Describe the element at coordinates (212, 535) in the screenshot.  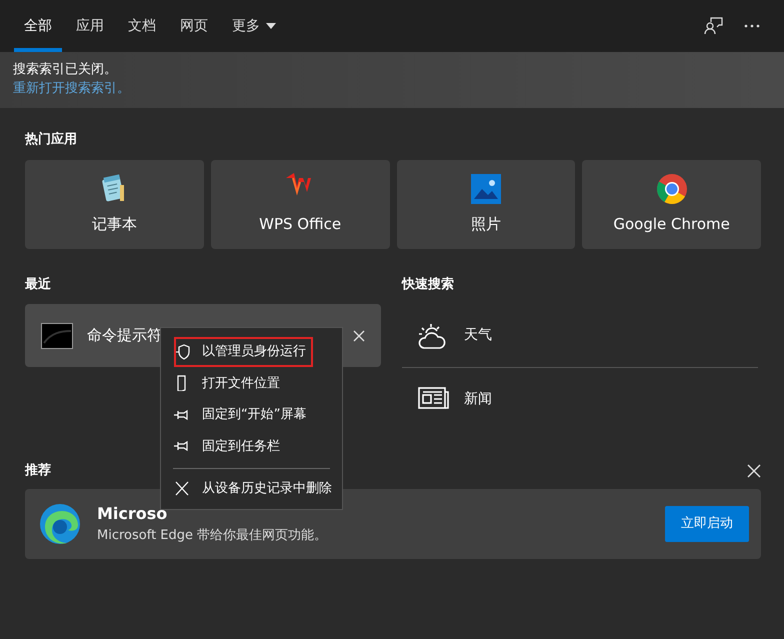
I see `recommendation-description: Microsoft Edge 带给你最佳网页功能。` at that location.